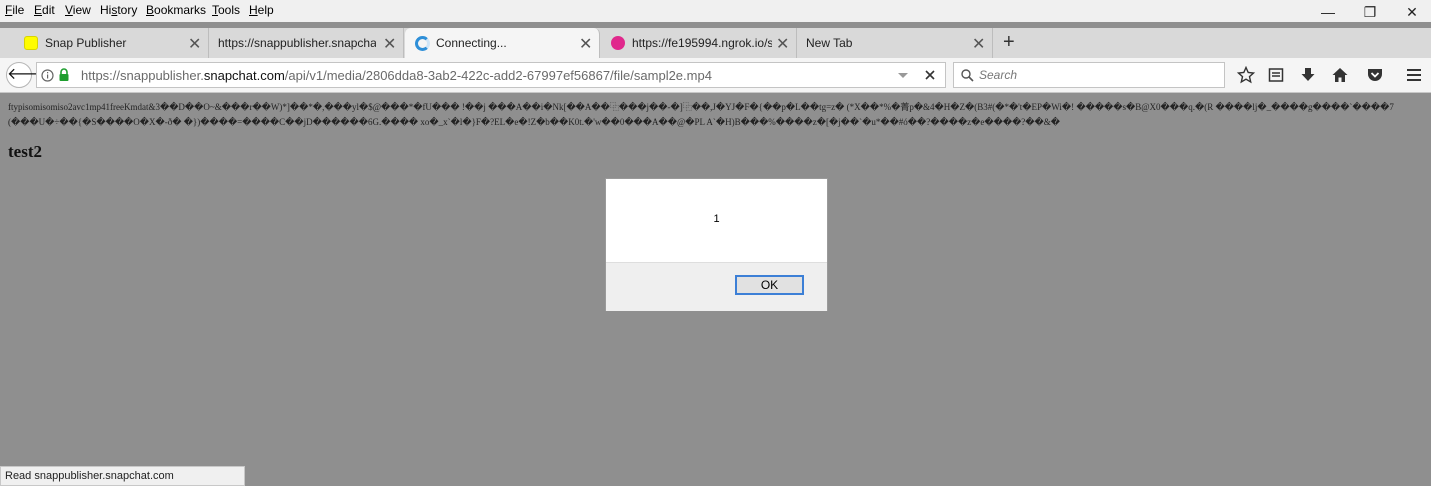  What do you see at coordinates (118, 10) in the screenshot?
I see `menu-history: History` at bounding box center [118, 10].